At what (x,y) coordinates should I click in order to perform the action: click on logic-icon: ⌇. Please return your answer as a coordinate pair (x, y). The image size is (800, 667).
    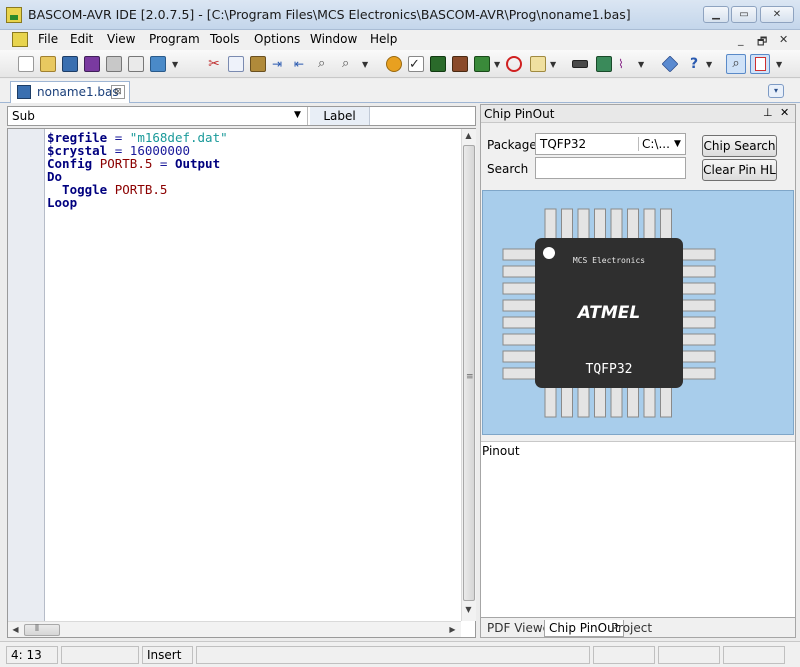
    Looking at the image, I should click on (626, 64).